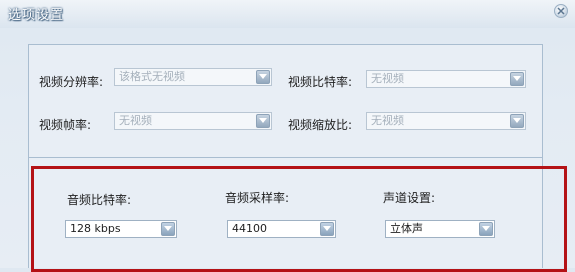  Describe the element at coordinates (193, 77) in the screenshot. I see `video-resolution-select: 该格式无视频` at that location.